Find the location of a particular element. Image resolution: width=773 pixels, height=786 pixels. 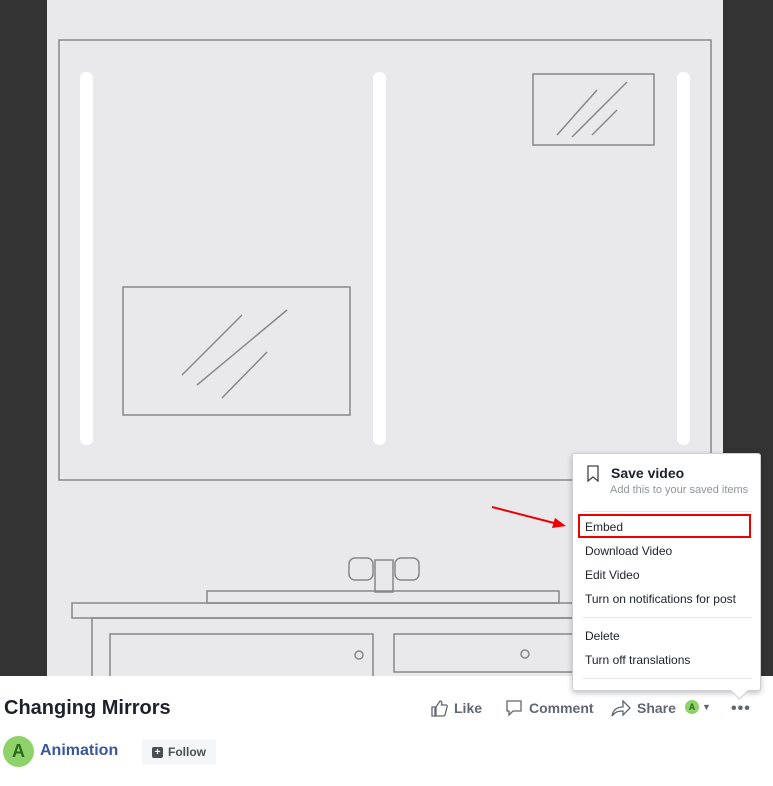

video-title: Changing Mirrors is located at coordinates (87, 708).